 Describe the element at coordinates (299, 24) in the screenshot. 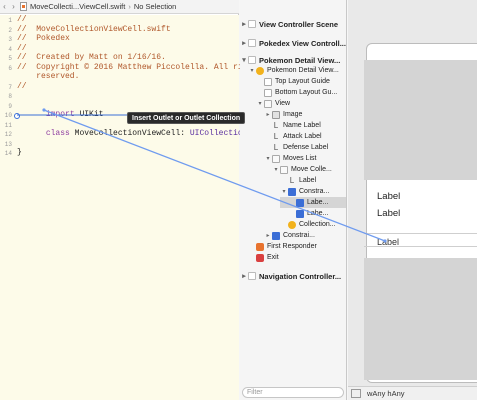

I see `scene-label: View Controller Scene` at that location.